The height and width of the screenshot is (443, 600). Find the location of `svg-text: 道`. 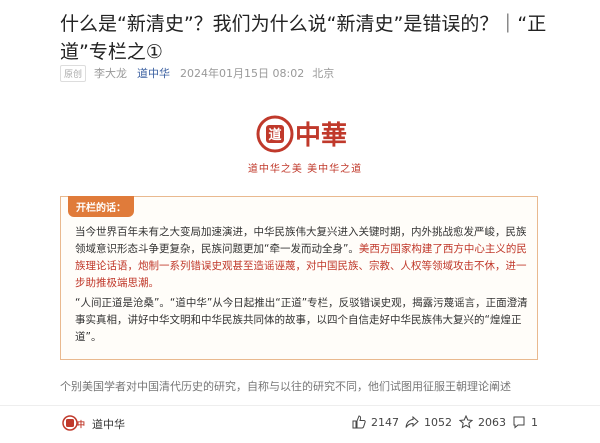

svg-text: 道 is located at coordinates (274, 135).